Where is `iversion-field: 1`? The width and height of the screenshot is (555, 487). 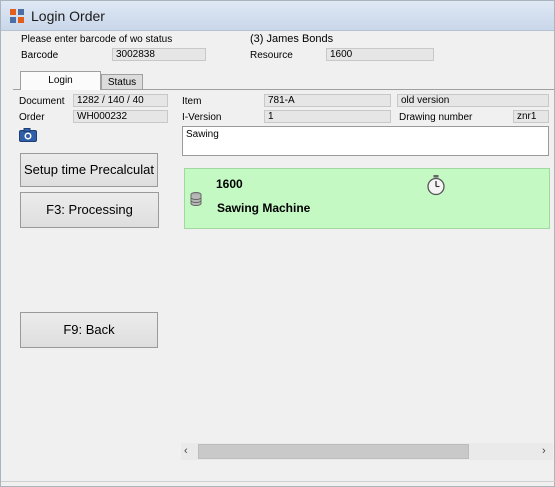 iversion-field: 1 is located at coordinates (327, 116).